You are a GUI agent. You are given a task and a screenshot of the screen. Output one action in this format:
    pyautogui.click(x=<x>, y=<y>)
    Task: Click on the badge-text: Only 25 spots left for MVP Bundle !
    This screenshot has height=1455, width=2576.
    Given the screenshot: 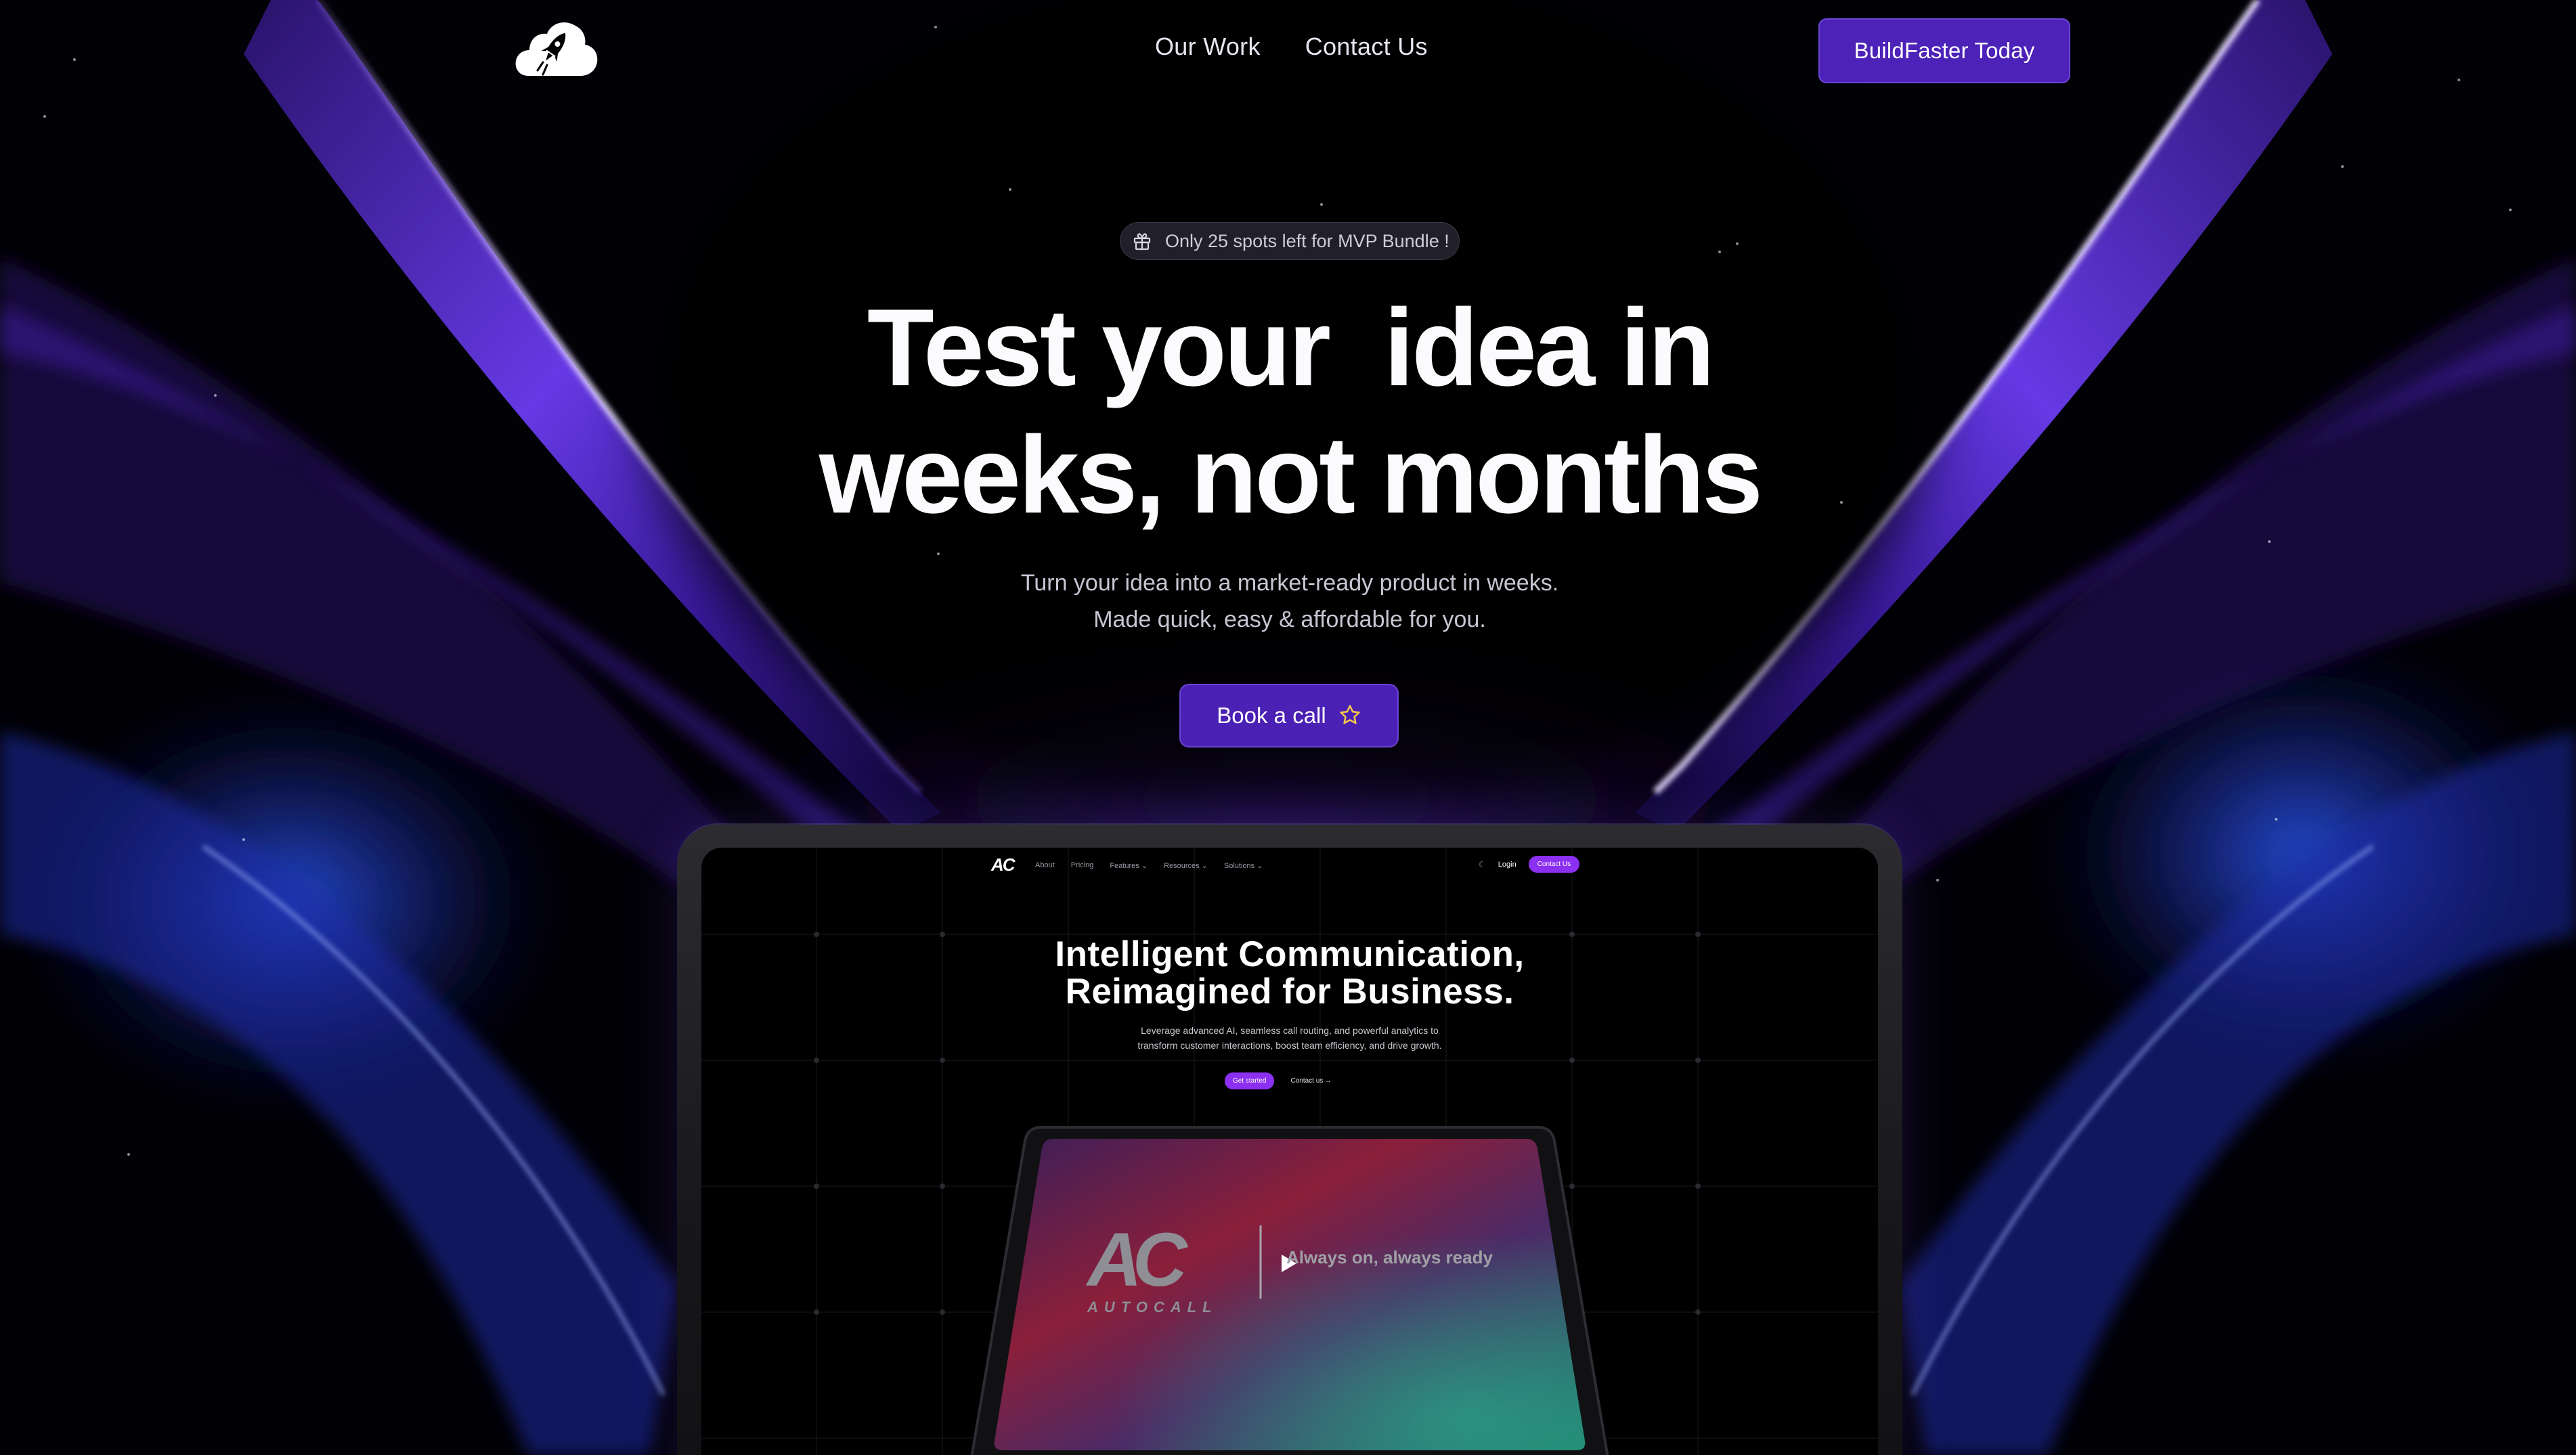 What is the action you would take?
    pyautogui.click(x=1307, y=240)
    